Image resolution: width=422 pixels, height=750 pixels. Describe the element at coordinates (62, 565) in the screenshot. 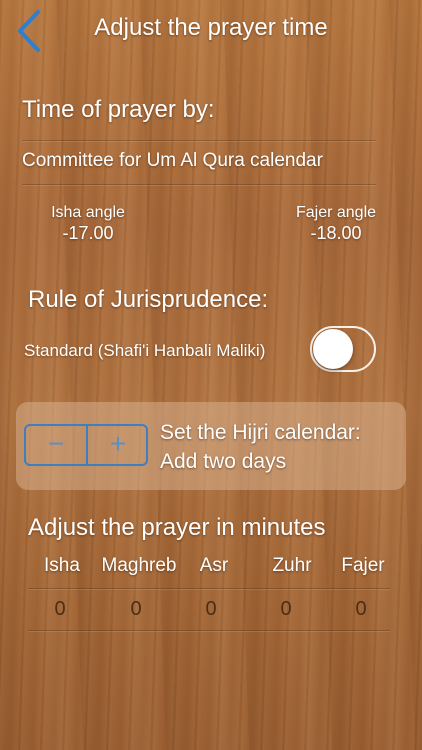

I see `column-header-isha: Isha` at that location.